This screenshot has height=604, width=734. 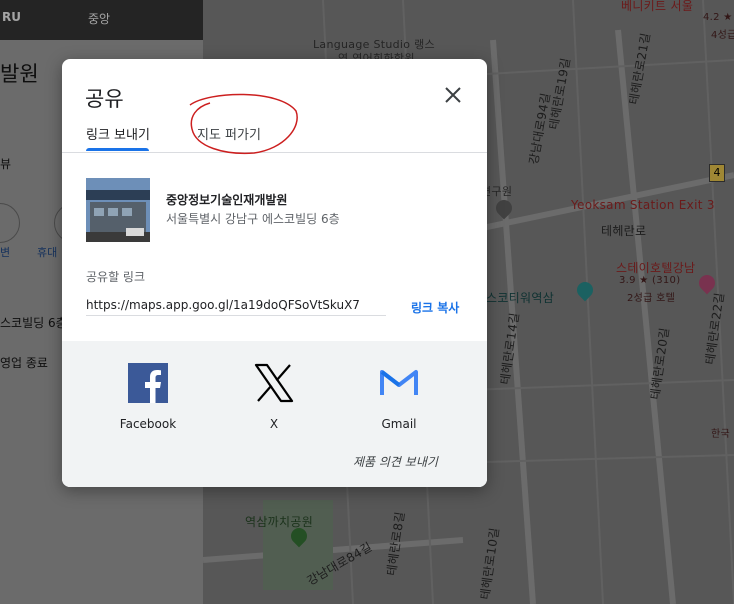 What do you see at coordinates (399, 397) in the screenshot?
I see `share-gmail-button: Gmail` at bounding box center [399, 397].